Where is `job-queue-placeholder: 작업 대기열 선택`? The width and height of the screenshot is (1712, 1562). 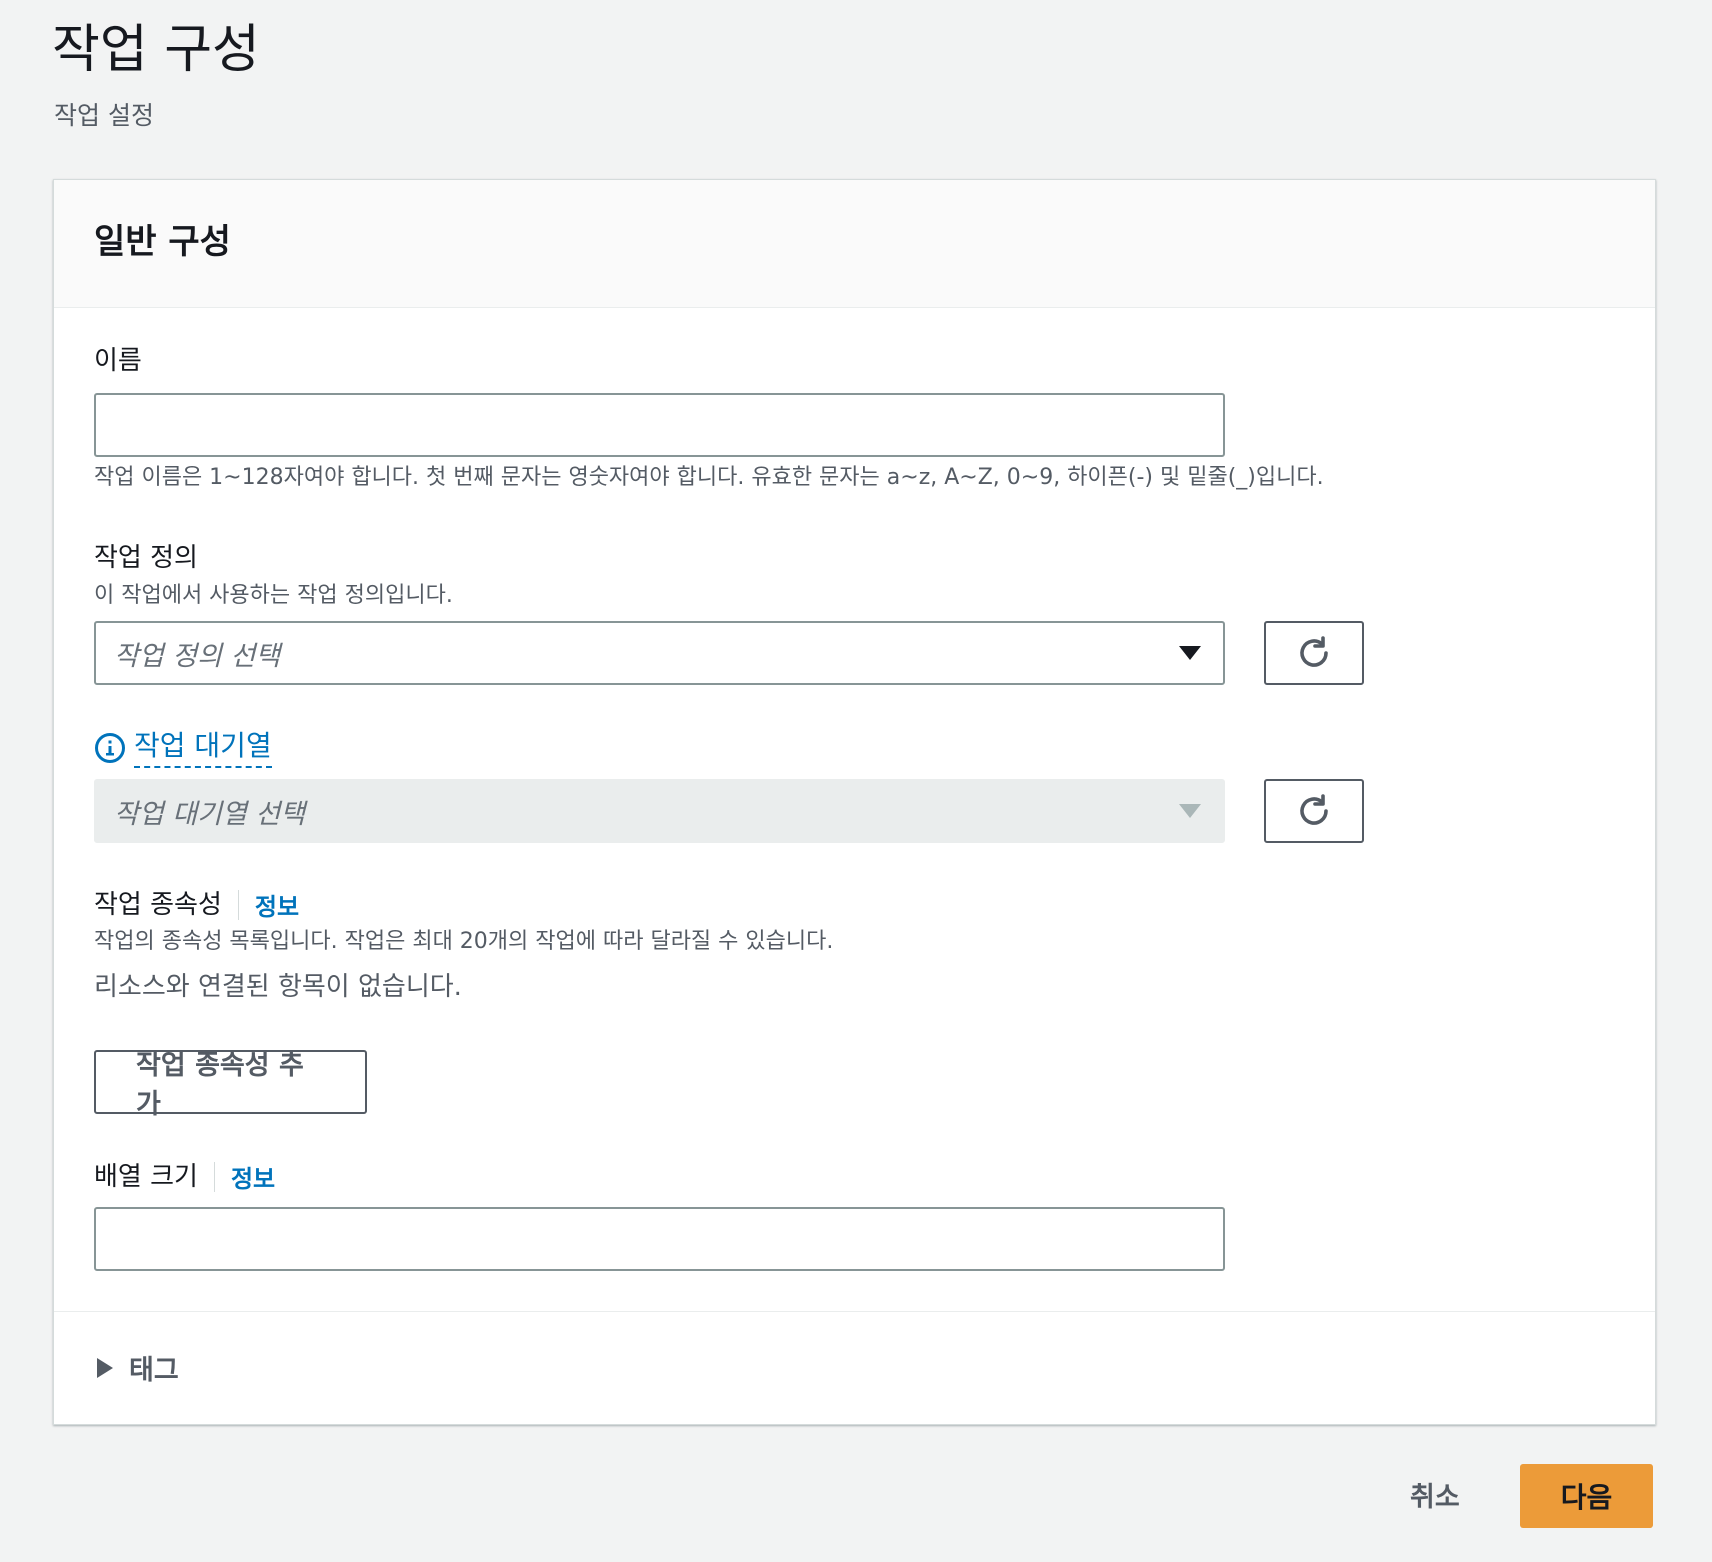 job-queue-placeholder: 작업 대기열 선택 is located at coordinates (210, 814).